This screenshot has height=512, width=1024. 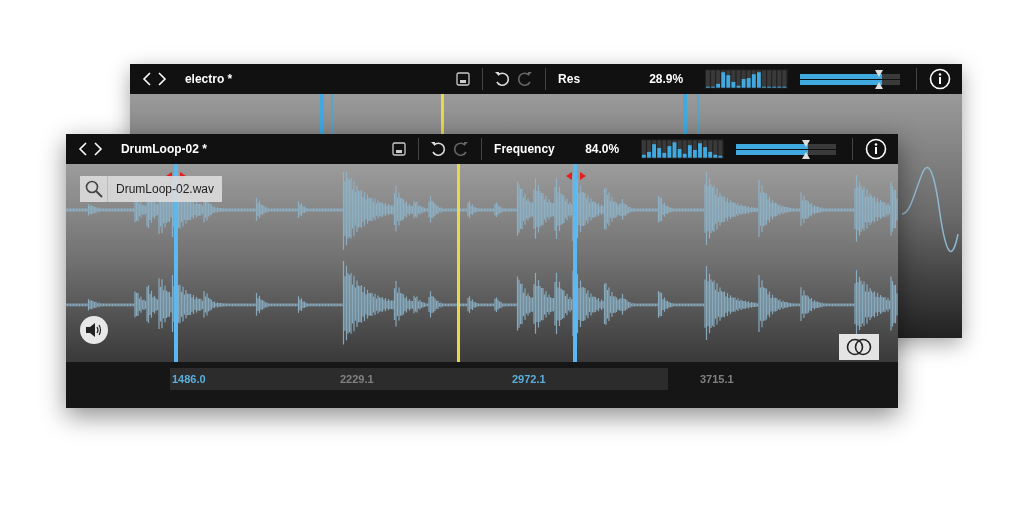 What do you see at coordinates (576, 176) in the screenshot?
I see `marker-handle-icon` at bounding box center [576, 176].